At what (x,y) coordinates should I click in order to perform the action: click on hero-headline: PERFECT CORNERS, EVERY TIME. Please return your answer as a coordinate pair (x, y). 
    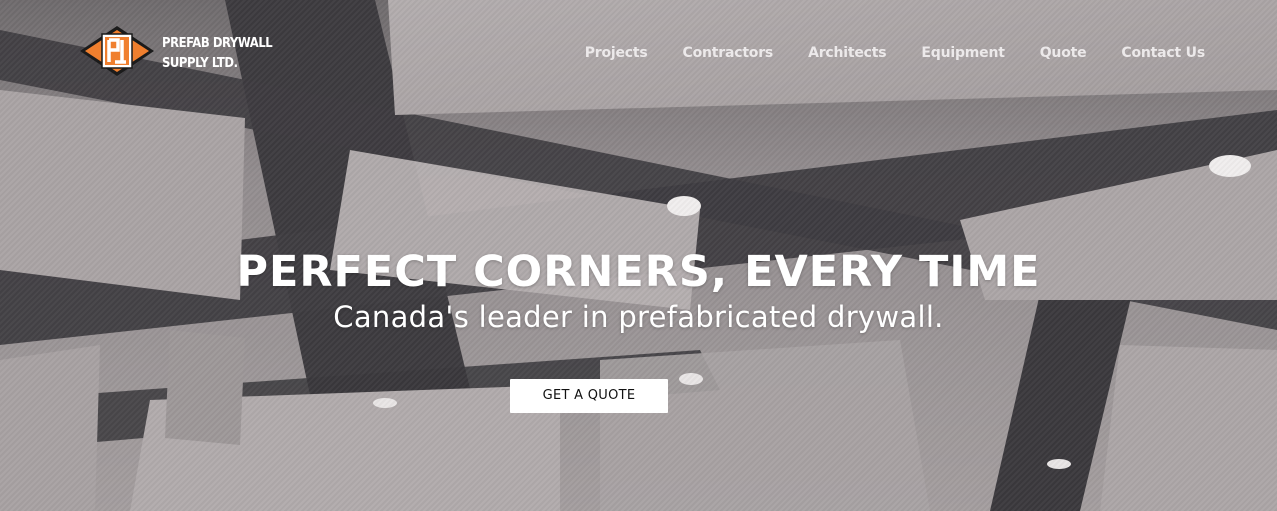
    Looking at the image, I should click on (638, 272).